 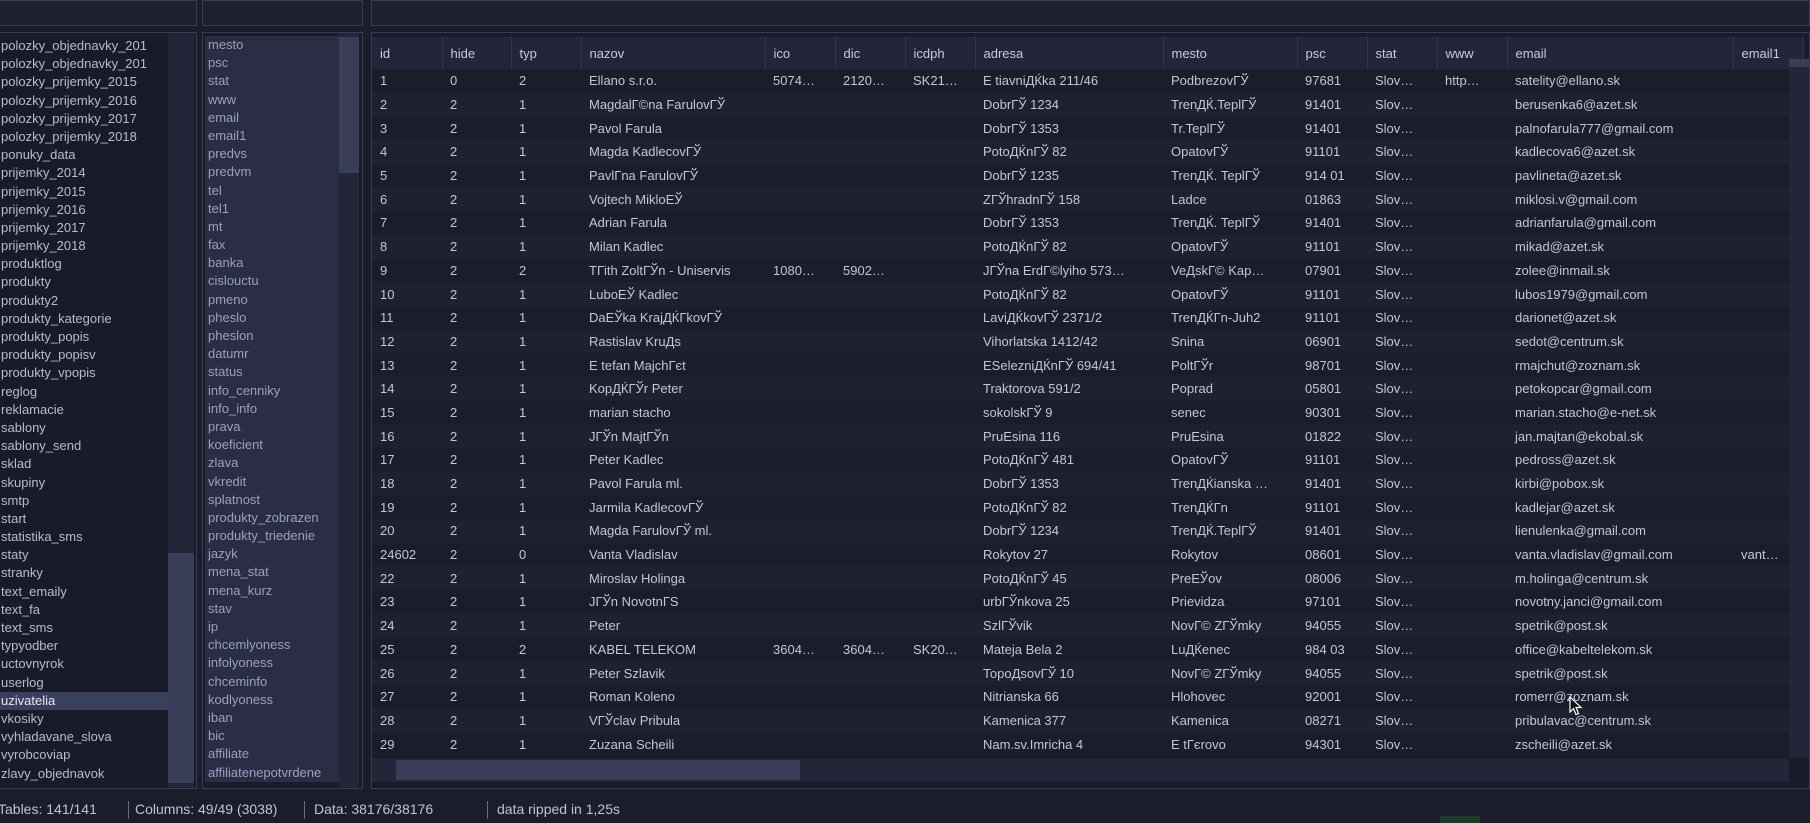 What do you see at coordinates (673, 246) in the screenshot?
I see `grid-cell-nazov: Milan Kadlec` at bounding box center [673, 246].